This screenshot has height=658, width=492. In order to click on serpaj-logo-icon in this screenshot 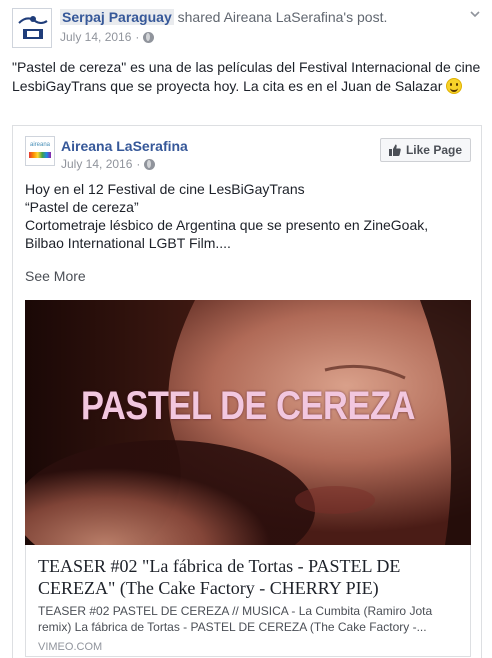, I will do `click(32, 28)`.